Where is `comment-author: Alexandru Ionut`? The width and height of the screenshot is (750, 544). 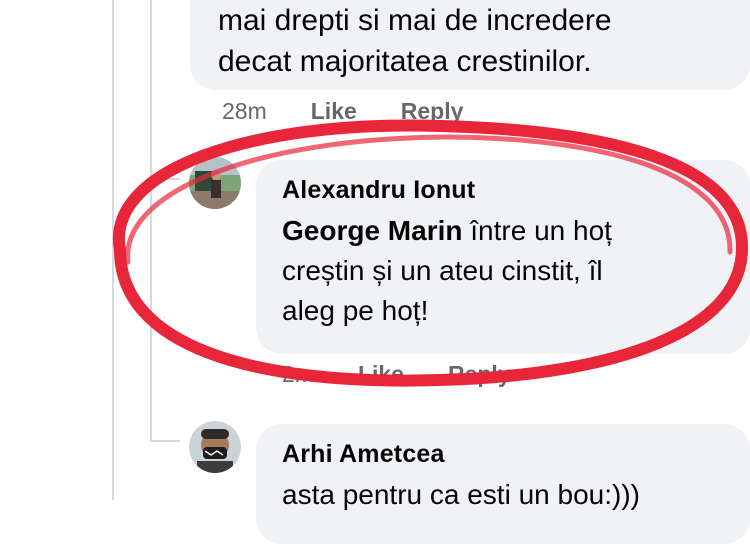
comment-author: Alexandru Ionut is located at coordinates (447, 190).